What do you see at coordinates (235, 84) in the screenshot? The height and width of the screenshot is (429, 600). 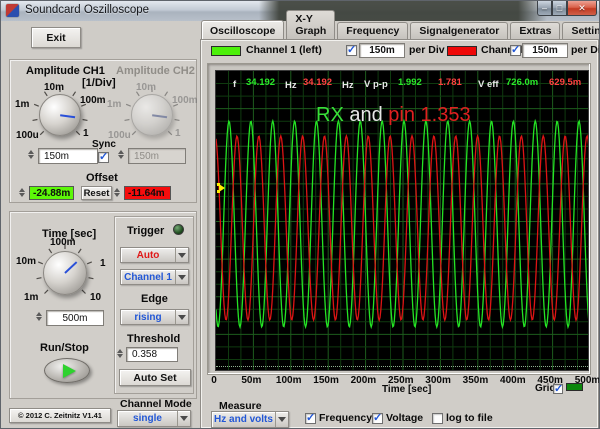 I see `freq-label: f` at bounding box center [235, 84].